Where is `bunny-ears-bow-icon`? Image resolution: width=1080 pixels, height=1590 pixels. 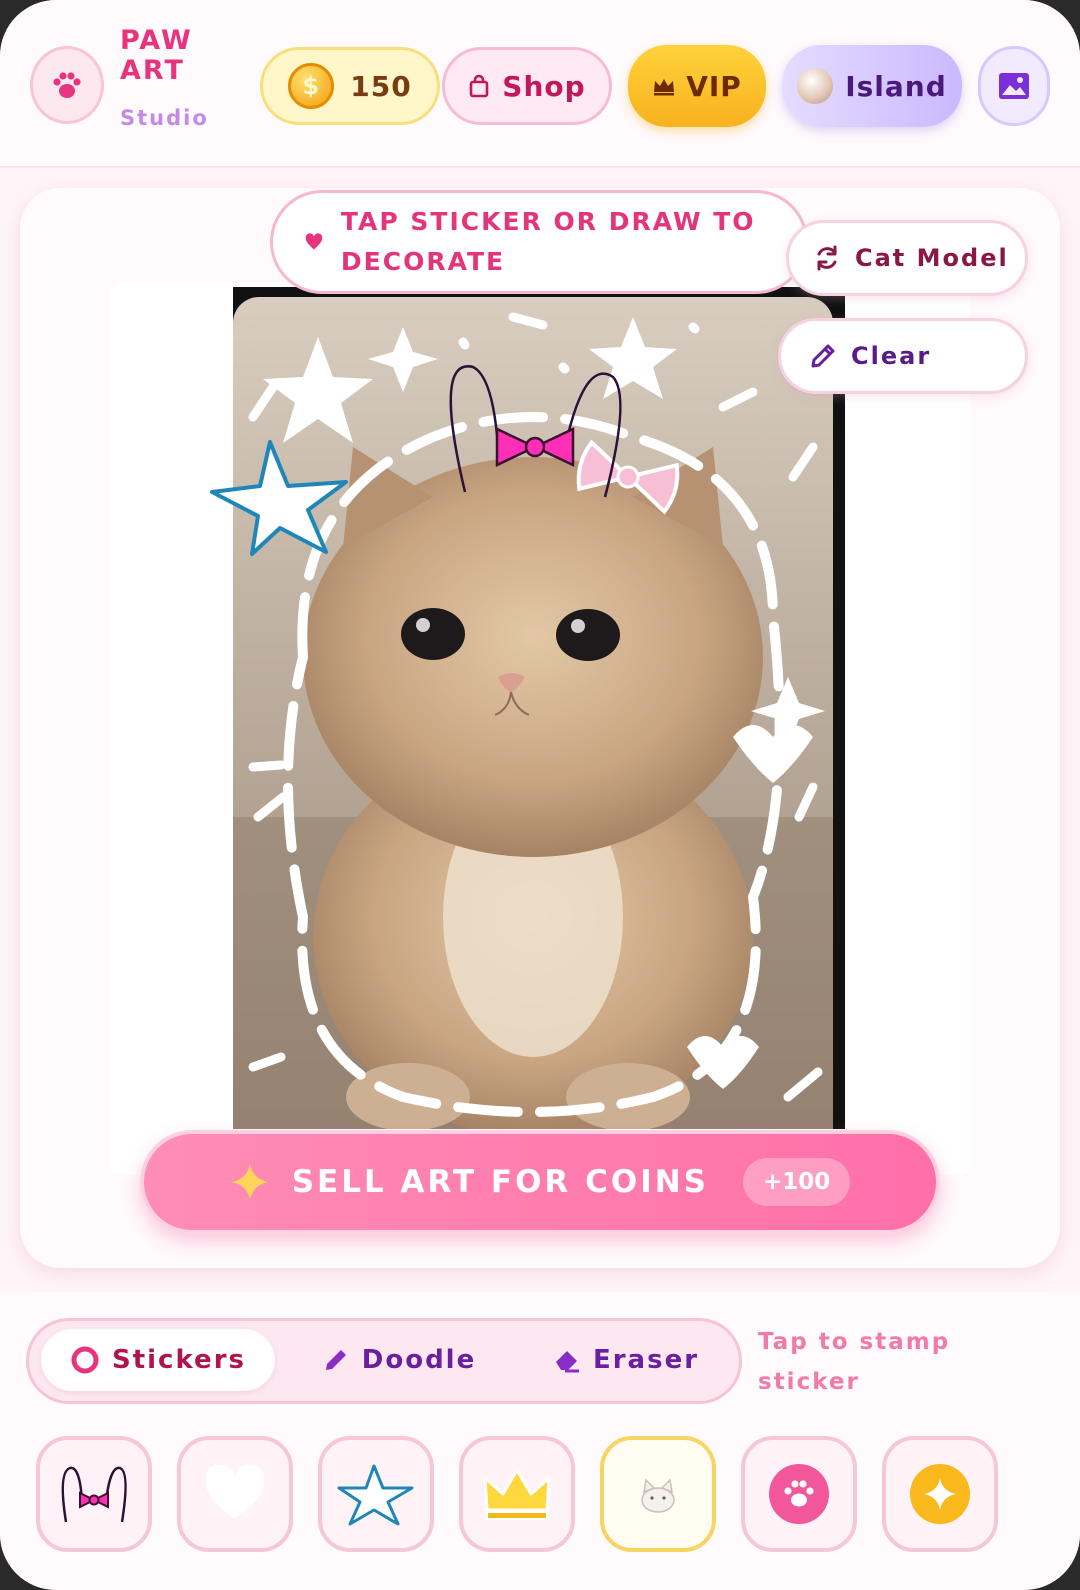
bunny-ears-bow-icon is located at coordinates (94, 1494).